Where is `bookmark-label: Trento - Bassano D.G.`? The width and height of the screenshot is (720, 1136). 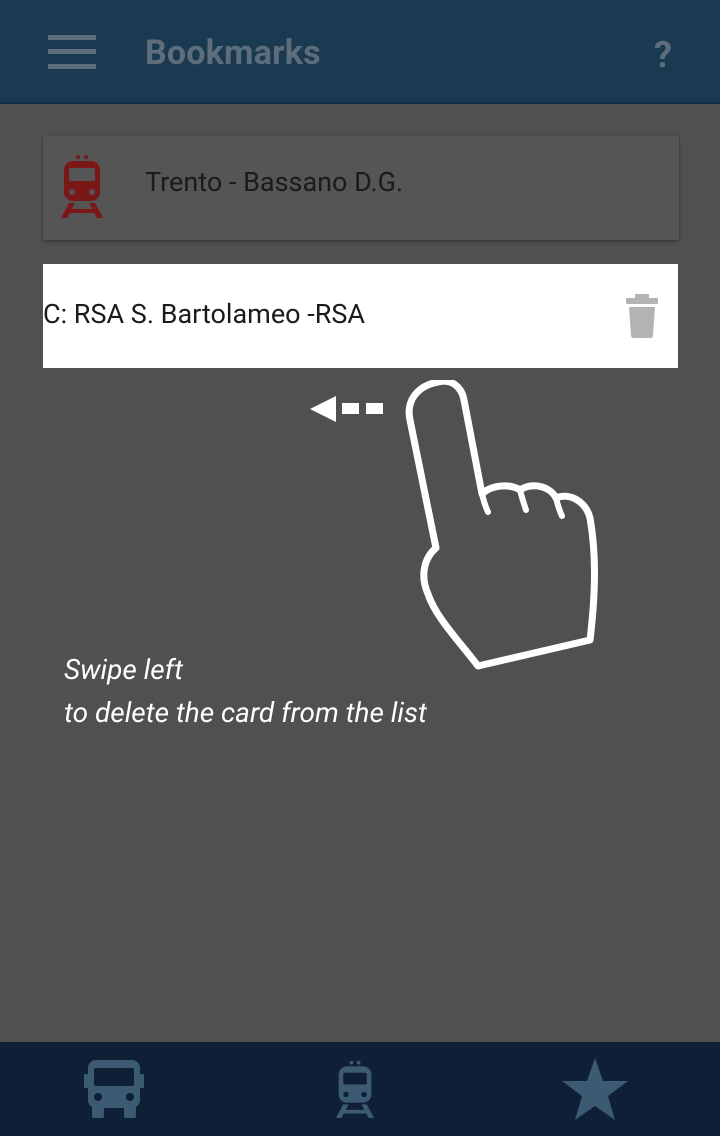 bookmark-label: Trento - Bassano D.G. is located at coordinates (274, 182).